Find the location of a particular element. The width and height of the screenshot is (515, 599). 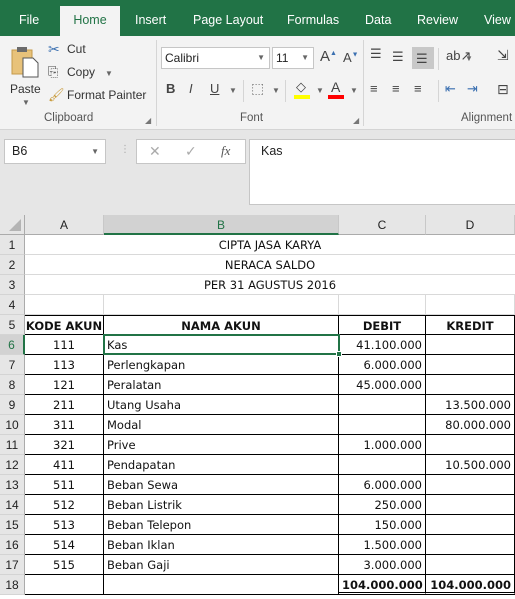

cell-nama: Utang Usaha is located at coordinates (221, 405).